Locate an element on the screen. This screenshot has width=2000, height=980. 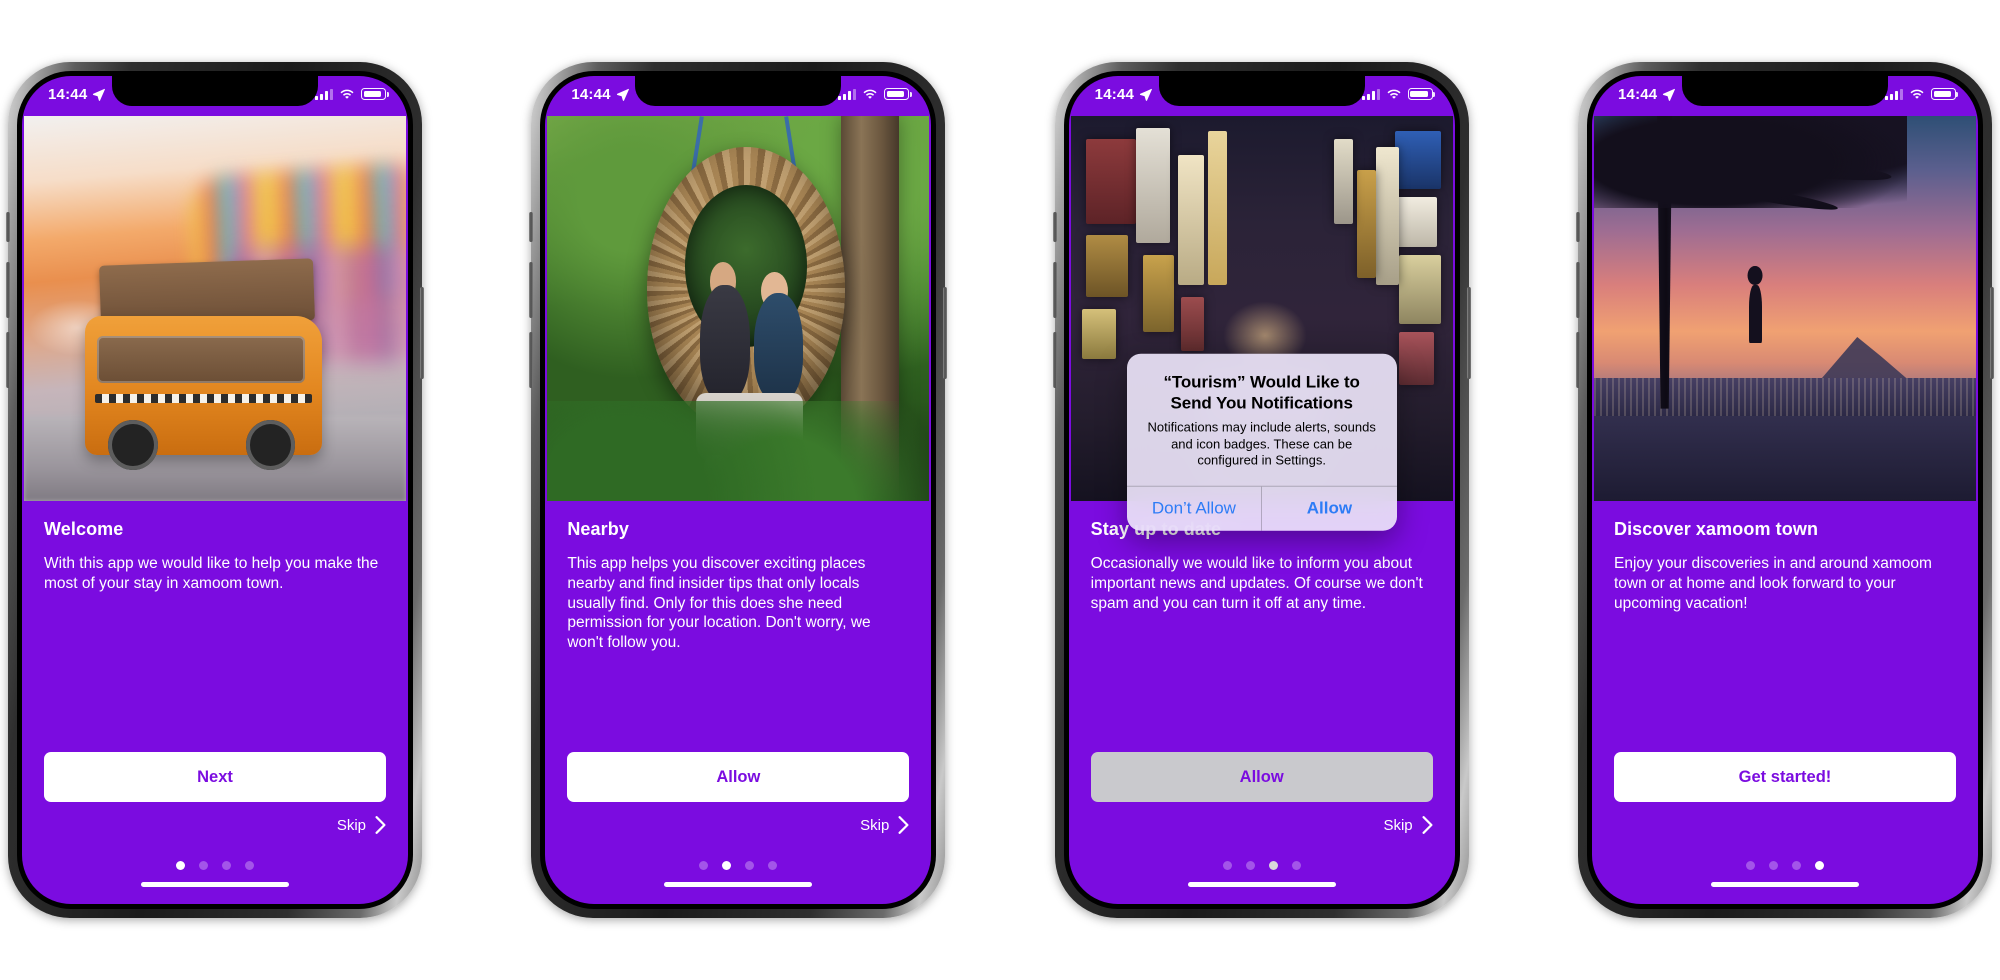
toy-campervan-with-luggage-photo is located at coordinates (215, 308).